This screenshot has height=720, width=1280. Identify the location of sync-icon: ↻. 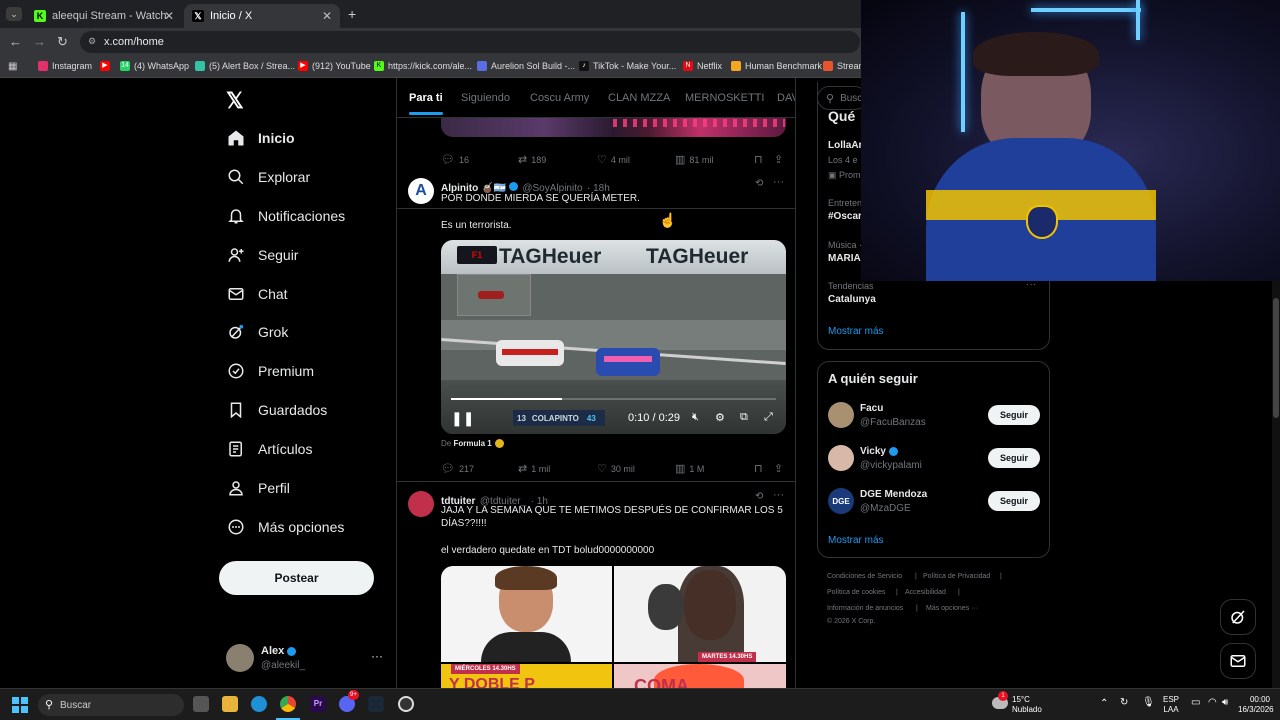
(1124, 703).